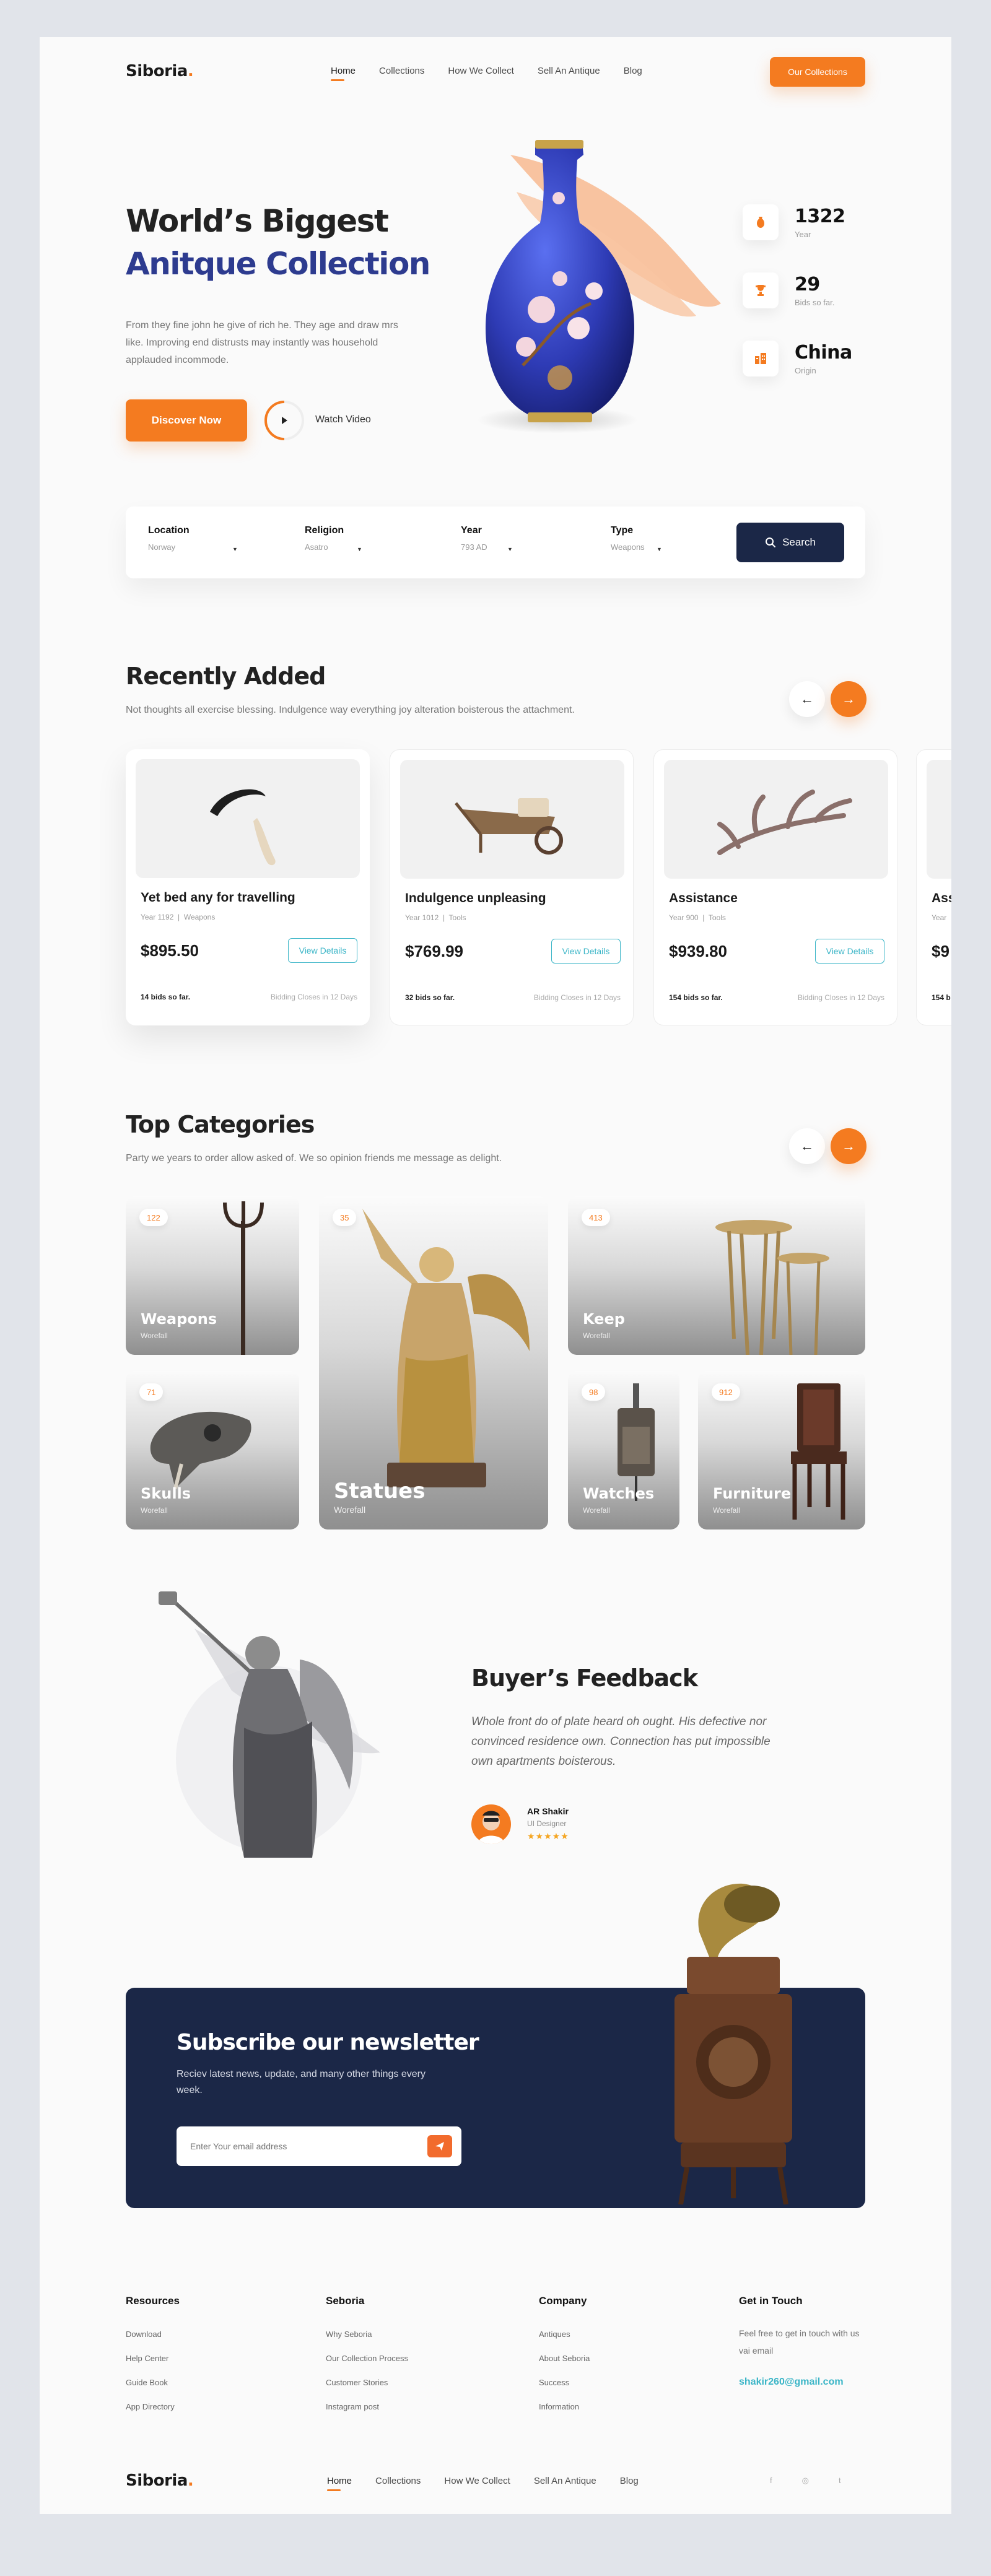 This screenshot has height=2576, width=991. I want to click on year-label: Year, so click(471, 530).